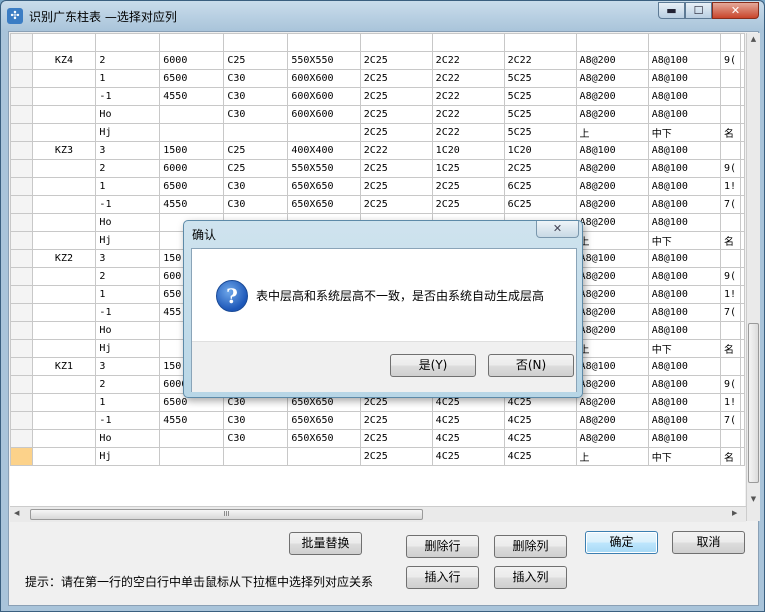  Describe the element at coordinates (324, 60) in the screenshot. I see `table-cell: 550X550` at that location.